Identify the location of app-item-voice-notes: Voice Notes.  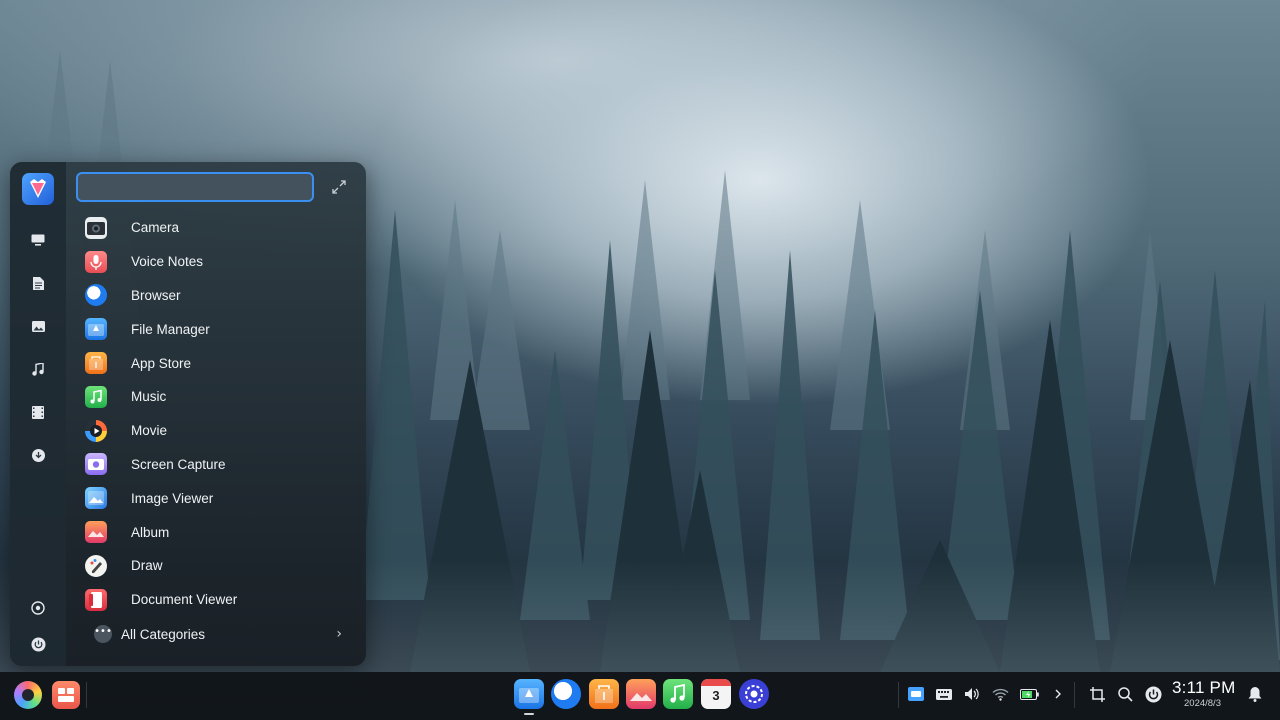
(217, 262).